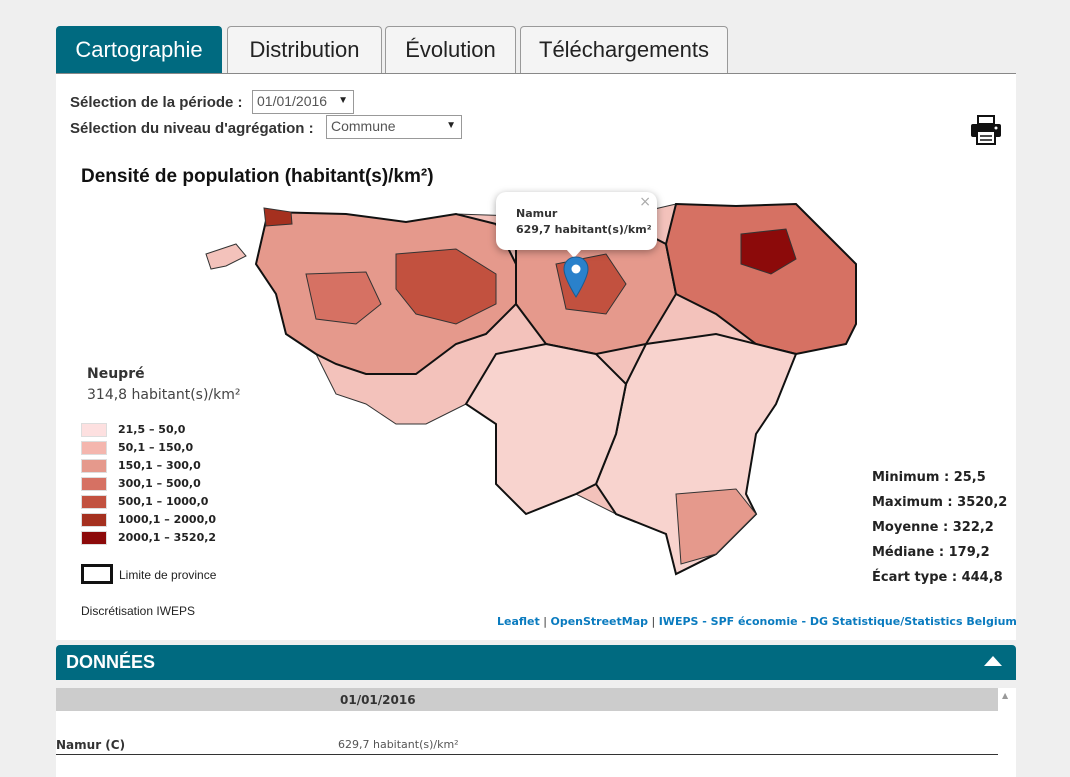 This screenshot has width=1070, height=777. Describe the element at coordinates (257, 176) in the screenshot. I see `map-title: Densité de population (habitant(s)/km²)` at that location.